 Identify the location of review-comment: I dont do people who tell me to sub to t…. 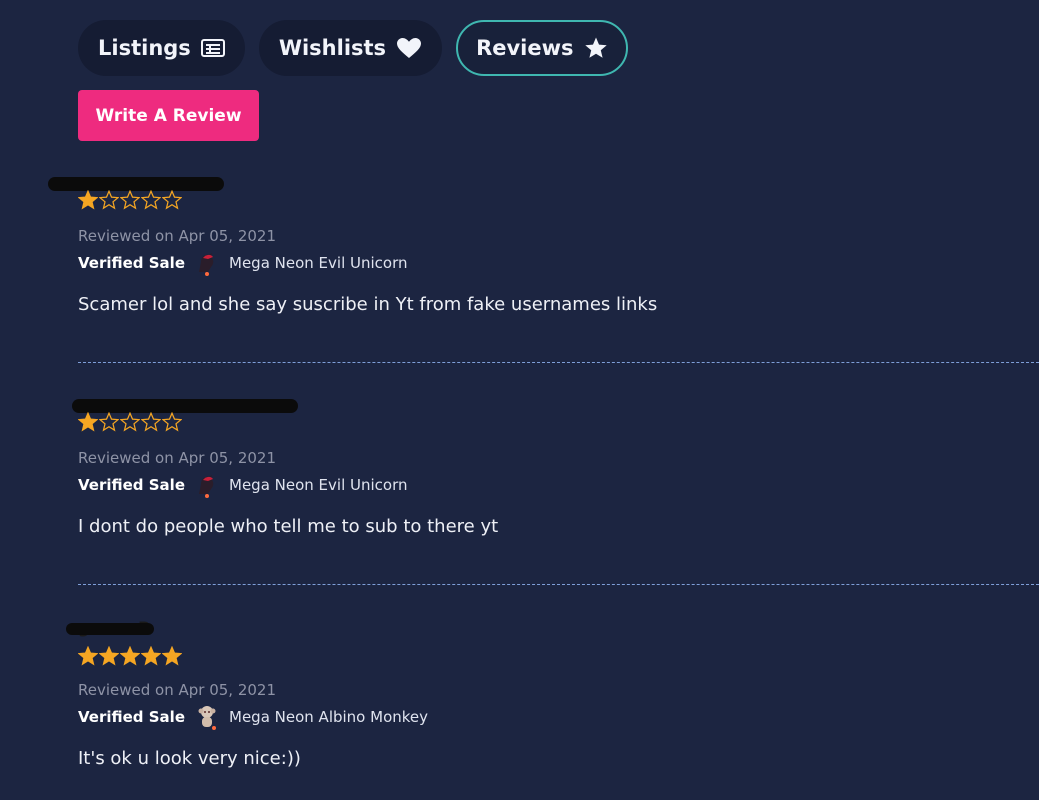
(288, 526).